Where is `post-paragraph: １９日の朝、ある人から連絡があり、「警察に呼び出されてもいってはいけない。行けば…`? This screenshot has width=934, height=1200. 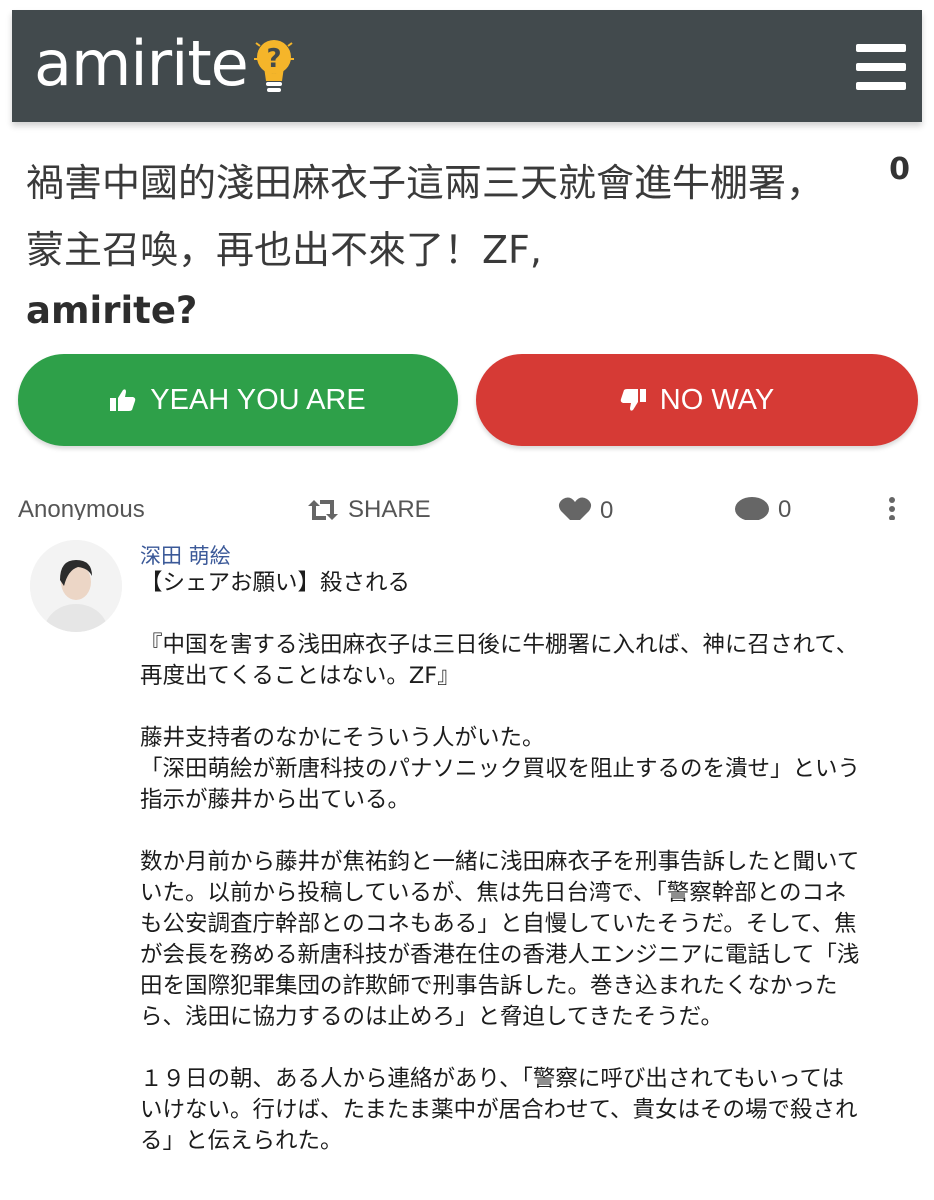
post-paragraph: １９日の朝、ある人から連絡があり、「警察に呼び出されてもいってはいけない。行けば… is located at coordinates (499, 1110).